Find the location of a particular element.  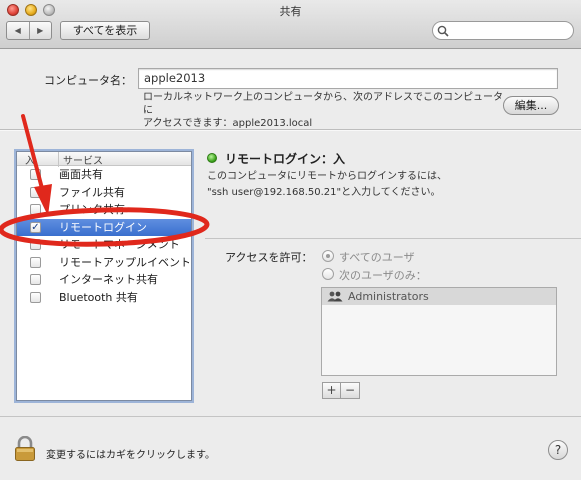

description-line: ローカルネットワーク上のコンピュータから、次のアドレスでこのコンピュータに is located at coordinates (323, 104).